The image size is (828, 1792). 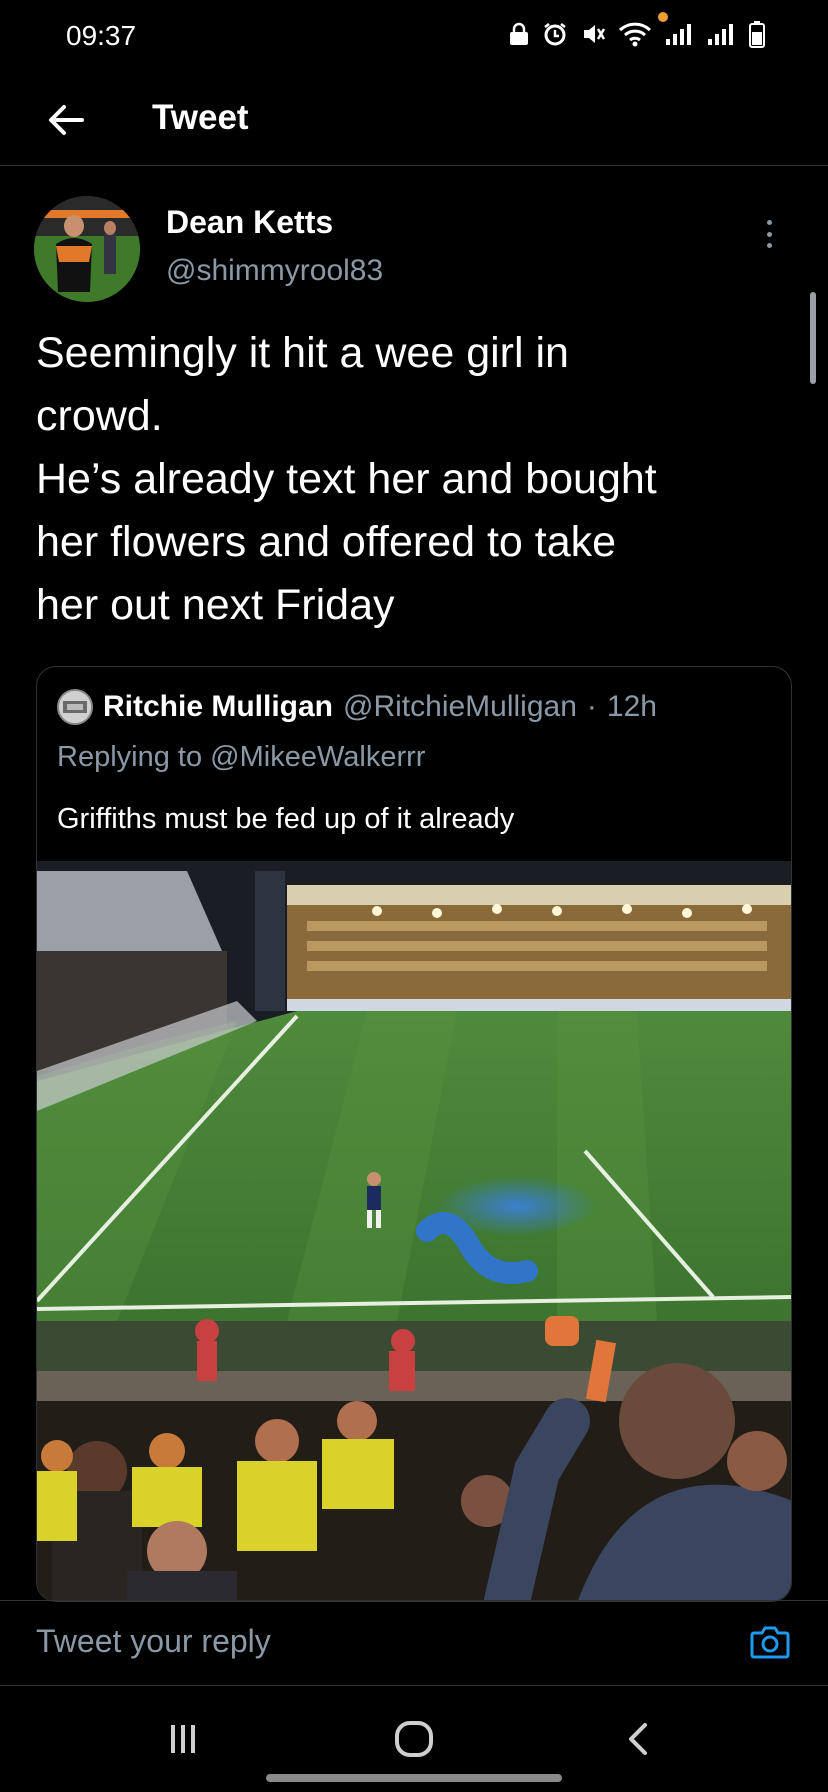 I want to click on reply-input: Tweet your reply, so click(x=153, y=1641).